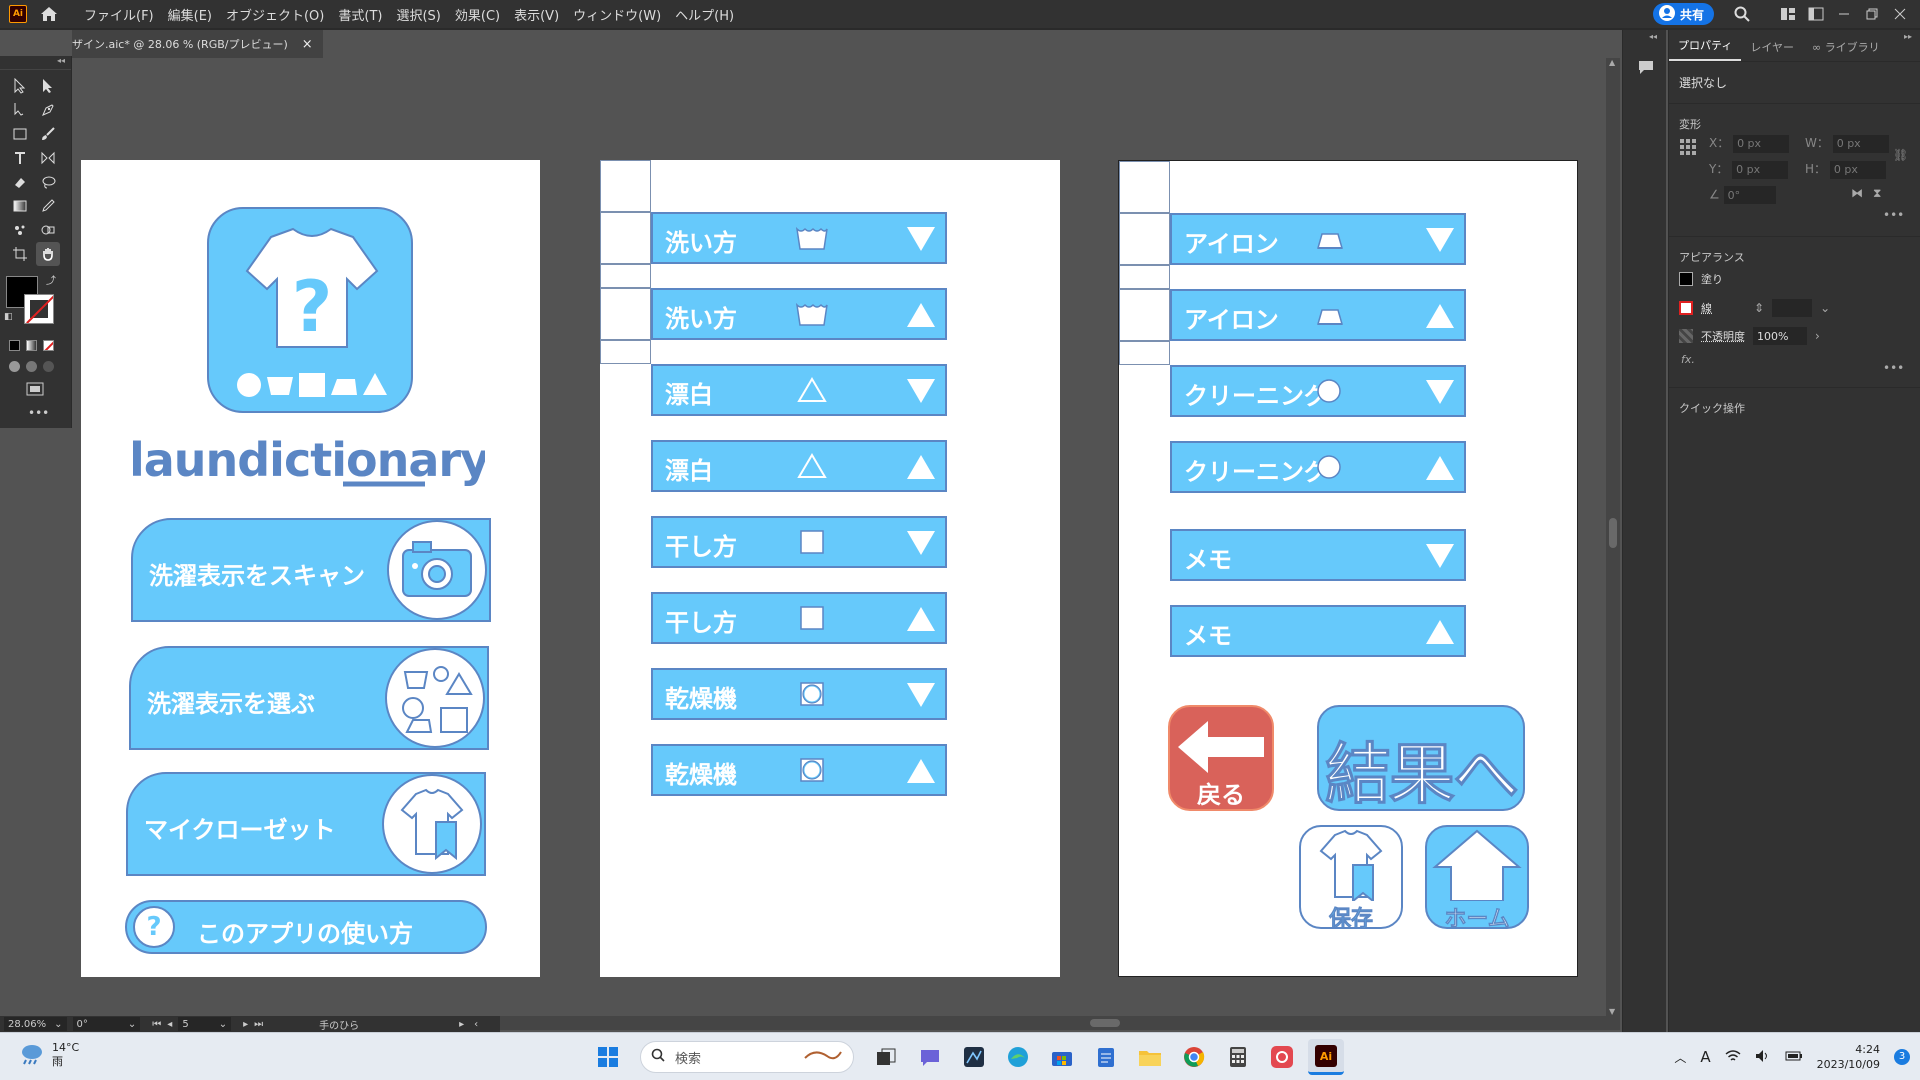 The image size is (1920, 1080). Describe the element at coordinates (49, 413) in the screenshot. I see `more-tools-icon: •••` at that location.